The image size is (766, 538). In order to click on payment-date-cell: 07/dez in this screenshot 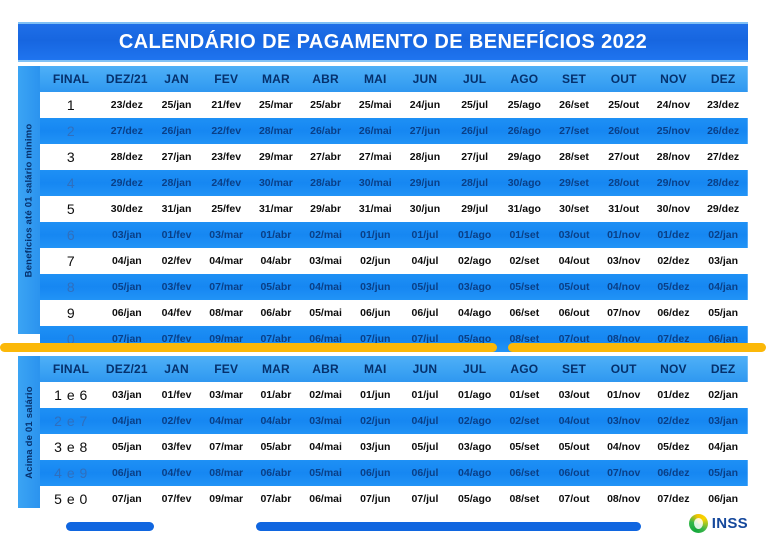, I will do `click(673, 499)`.